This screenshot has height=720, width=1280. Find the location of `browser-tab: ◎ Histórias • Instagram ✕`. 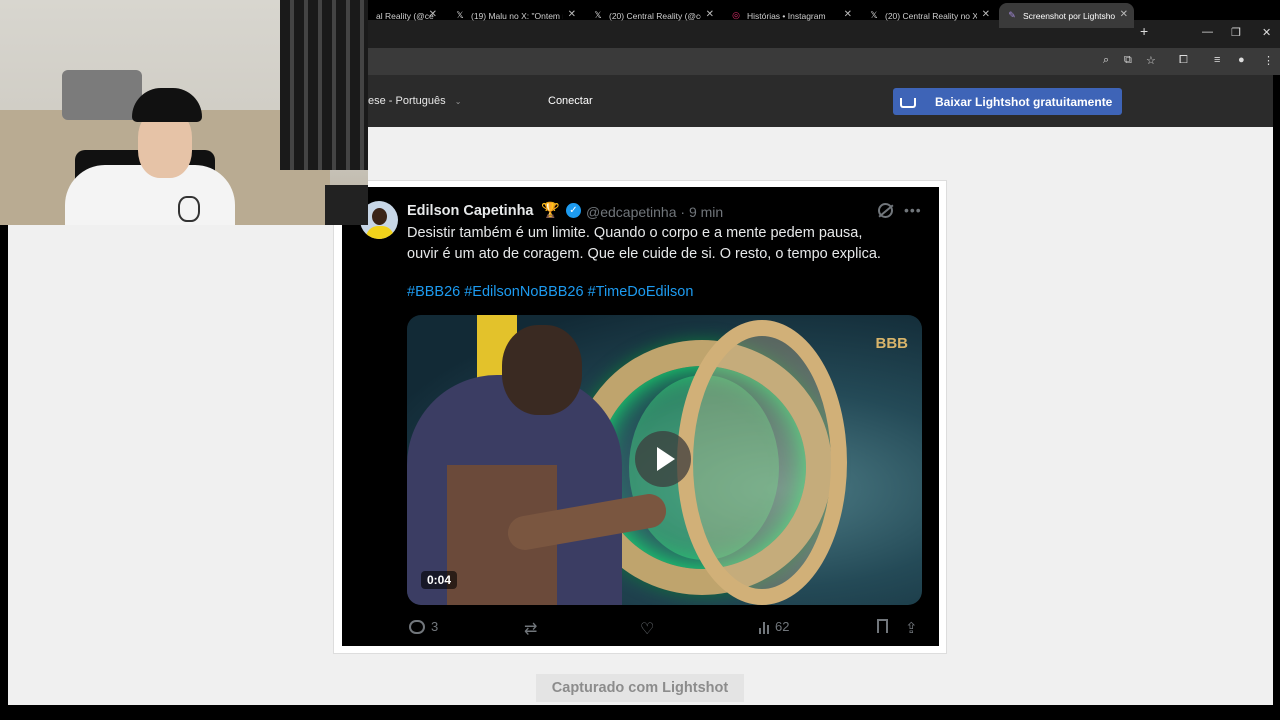

browser-tab: ◎ Histórias • Instagram ✕ is located at coordinates (790, 15).